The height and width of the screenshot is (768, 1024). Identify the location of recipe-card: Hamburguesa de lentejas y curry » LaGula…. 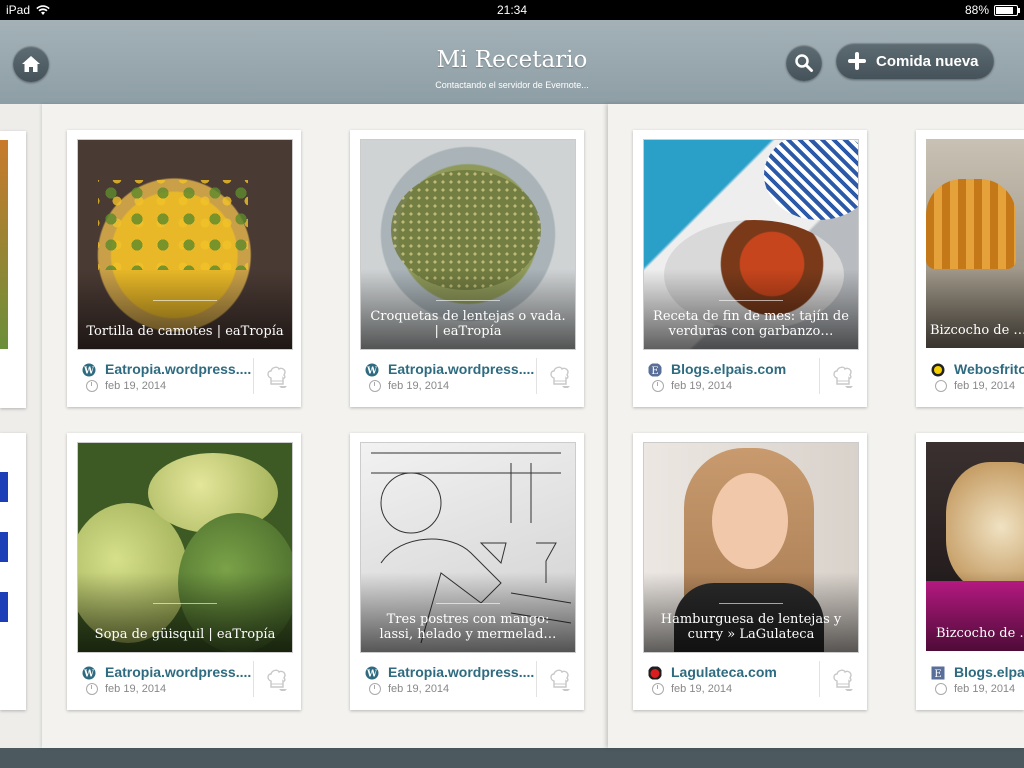
(750, 571).